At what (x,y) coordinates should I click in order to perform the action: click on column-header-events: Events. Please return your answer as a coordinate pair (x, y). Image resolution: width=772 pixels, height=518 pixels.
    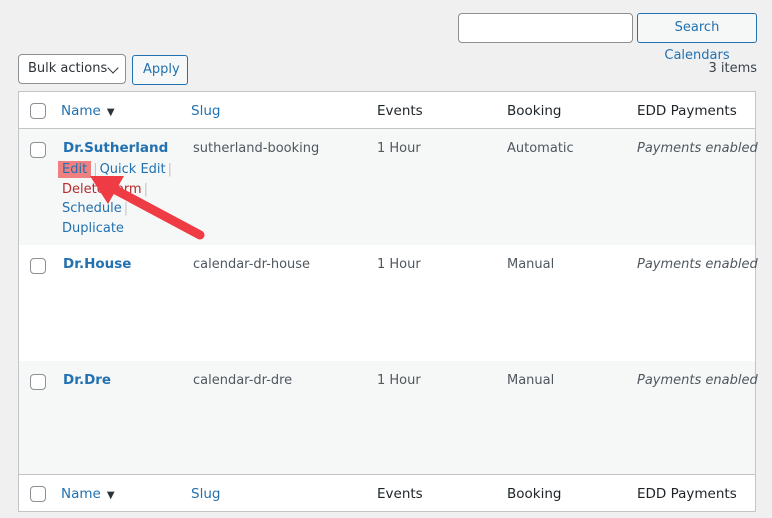
    Looking at the image, I should click on (400, 111).